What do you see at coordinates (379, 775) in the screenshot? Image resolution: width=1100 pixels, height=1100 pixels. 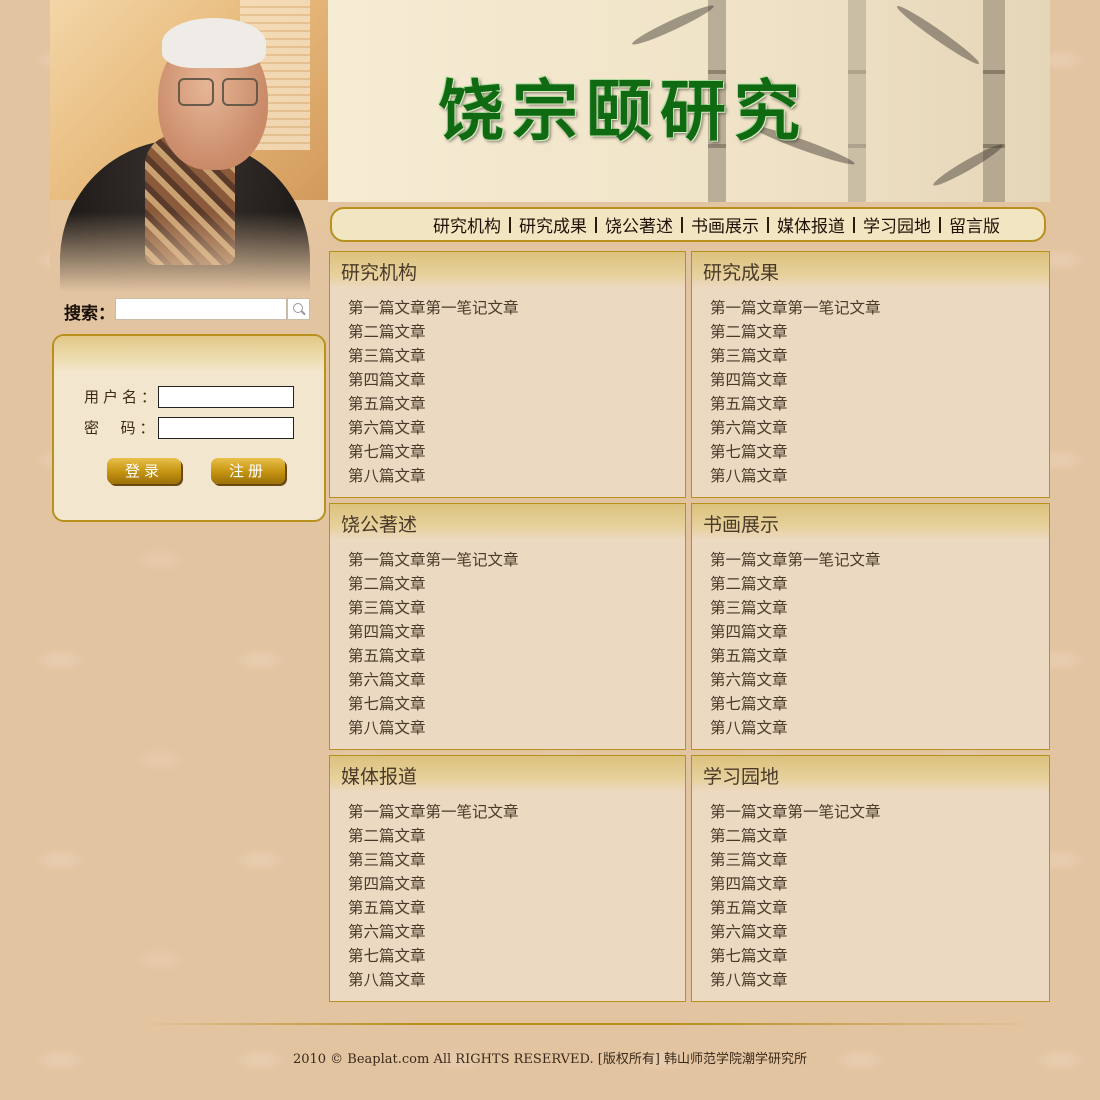 I see `panel-title: 媒体报道` at bounding box center [379, 775].